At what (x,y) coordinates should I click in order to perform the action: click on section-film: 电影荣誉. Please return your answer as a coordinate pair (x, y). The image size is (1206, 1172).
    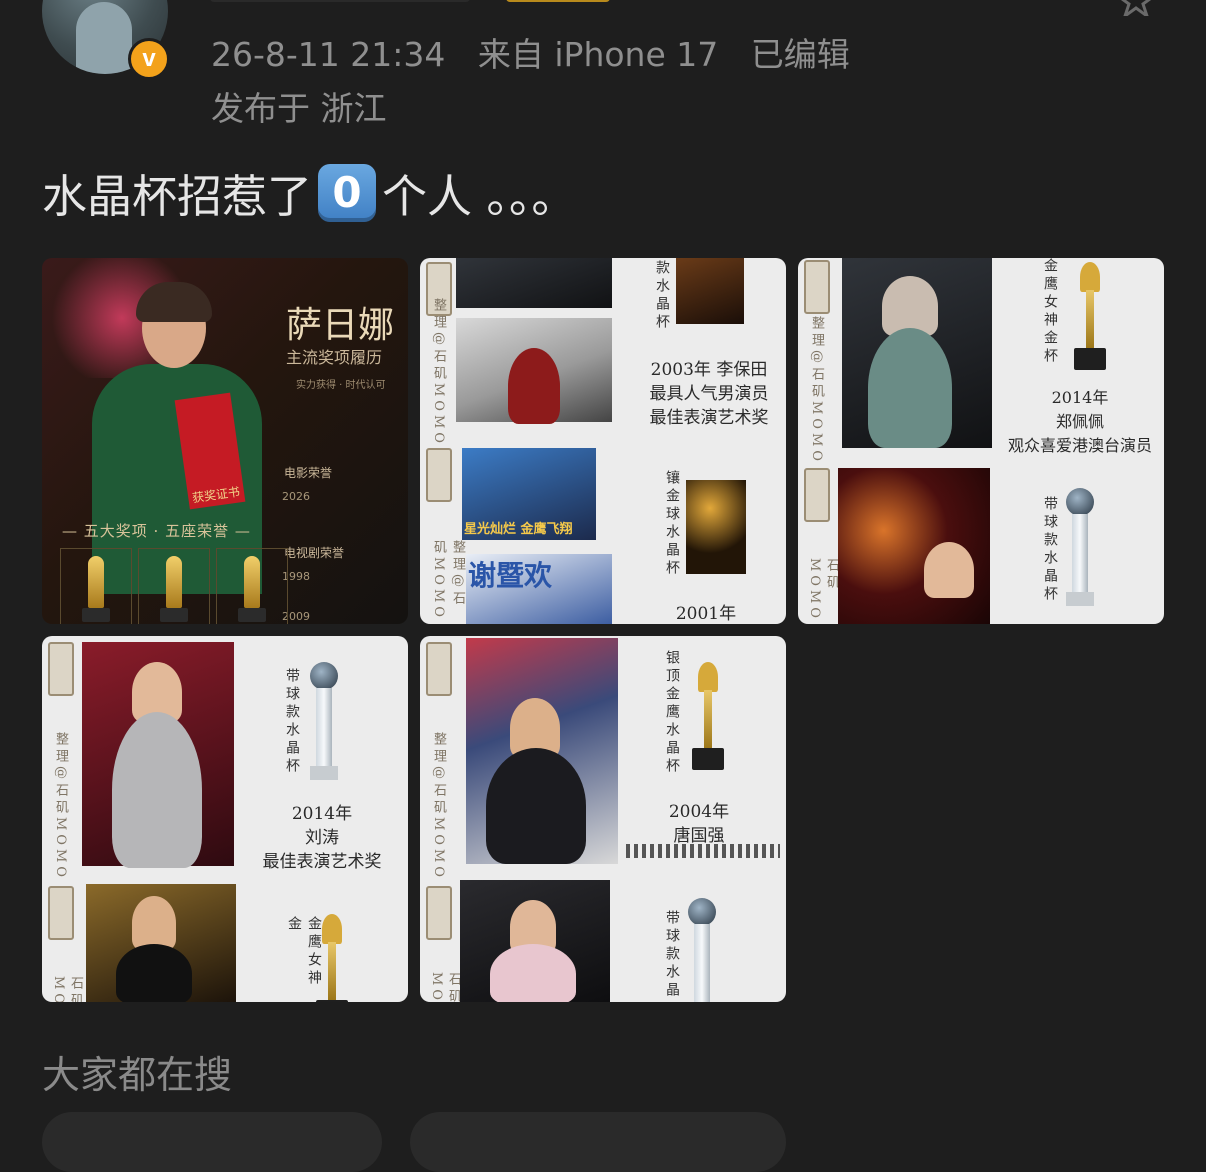
    Looking at the image, I should click on (308, 473).